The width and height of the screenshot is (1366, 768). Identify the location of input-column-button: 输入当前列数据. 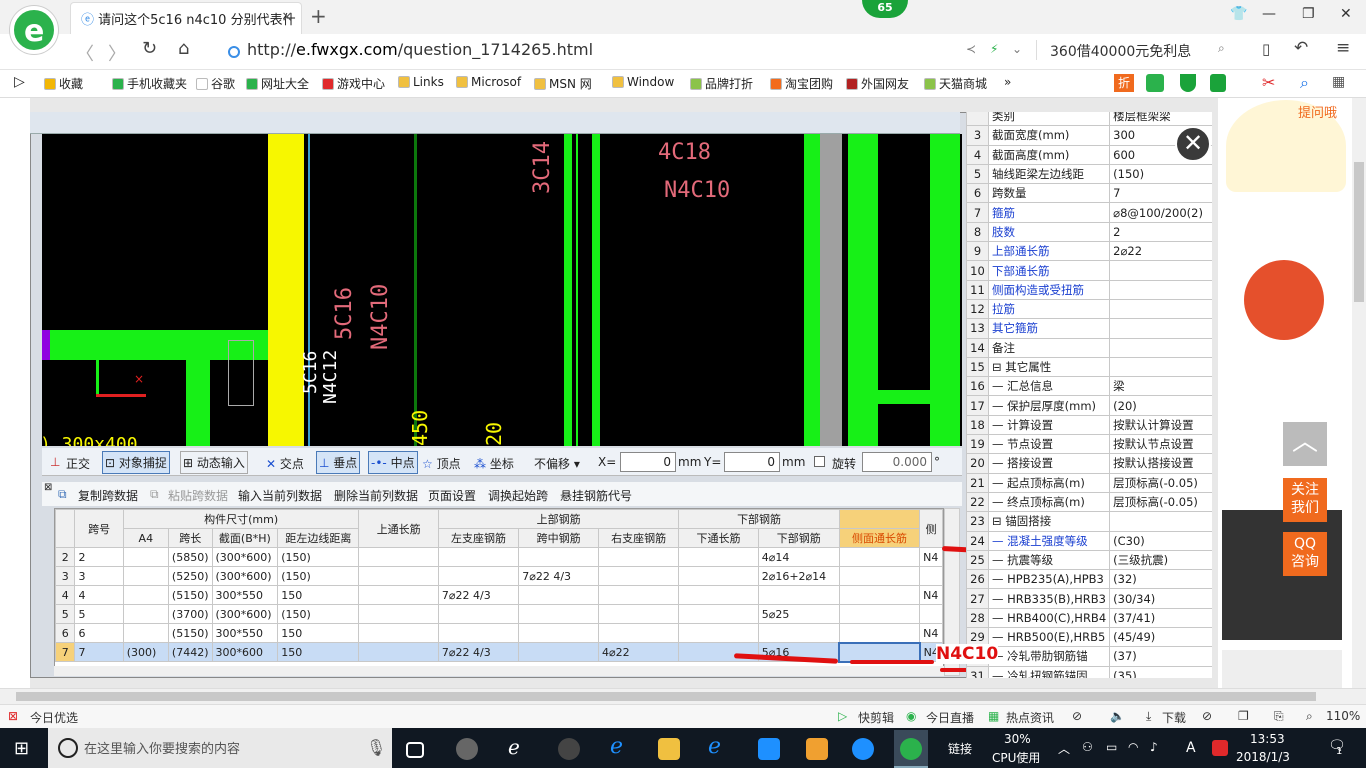
(280, 495).